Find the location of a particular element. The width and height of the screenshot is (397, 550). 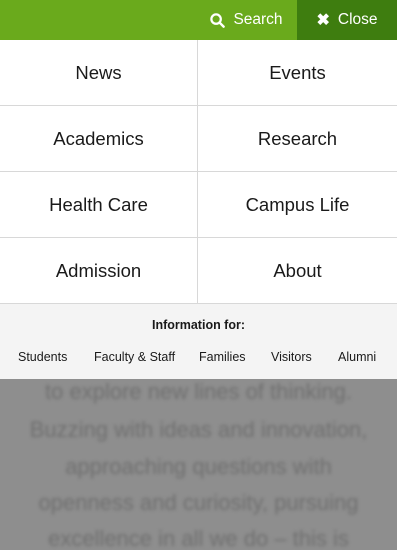

background-text-line: approaching questions with is located at coordinates (198, 466).